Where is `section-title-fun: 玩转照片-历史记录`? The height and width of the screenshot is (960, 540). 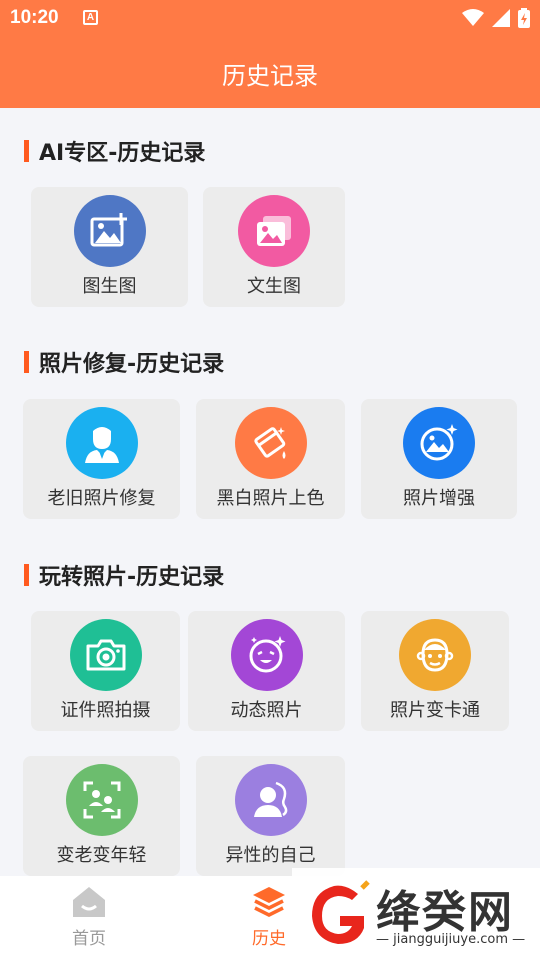
section-title-fun: 玩转照片-历史记录 is located at coordinates (124, 575).